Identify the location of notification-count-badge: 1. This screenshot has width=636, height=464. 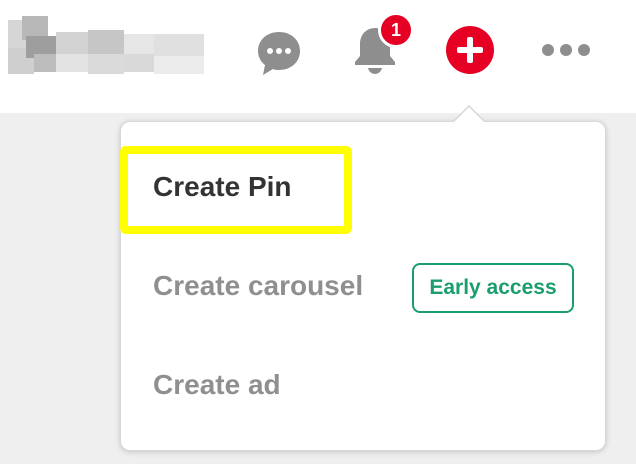
(396, 30).